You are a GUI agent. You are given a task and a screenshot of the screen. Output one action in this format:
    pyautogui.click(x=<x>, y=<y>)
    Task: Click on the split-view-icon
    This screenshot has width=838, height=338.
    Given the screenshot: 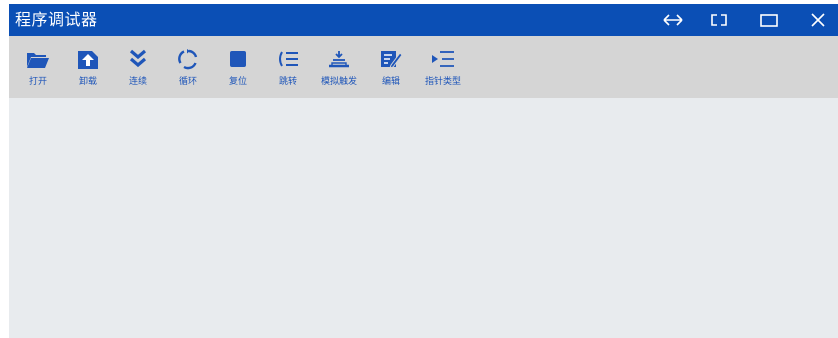 What is the action you would take?
    pyautogui.click(x=719, y=20)
    